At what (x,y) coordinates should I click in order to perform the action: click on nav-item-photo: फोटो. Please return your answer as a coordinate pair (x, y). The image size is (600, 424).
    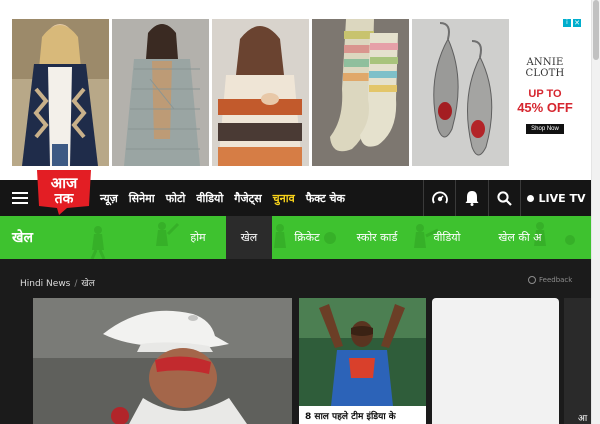
    Looking at the image, I should click on (176, 198).